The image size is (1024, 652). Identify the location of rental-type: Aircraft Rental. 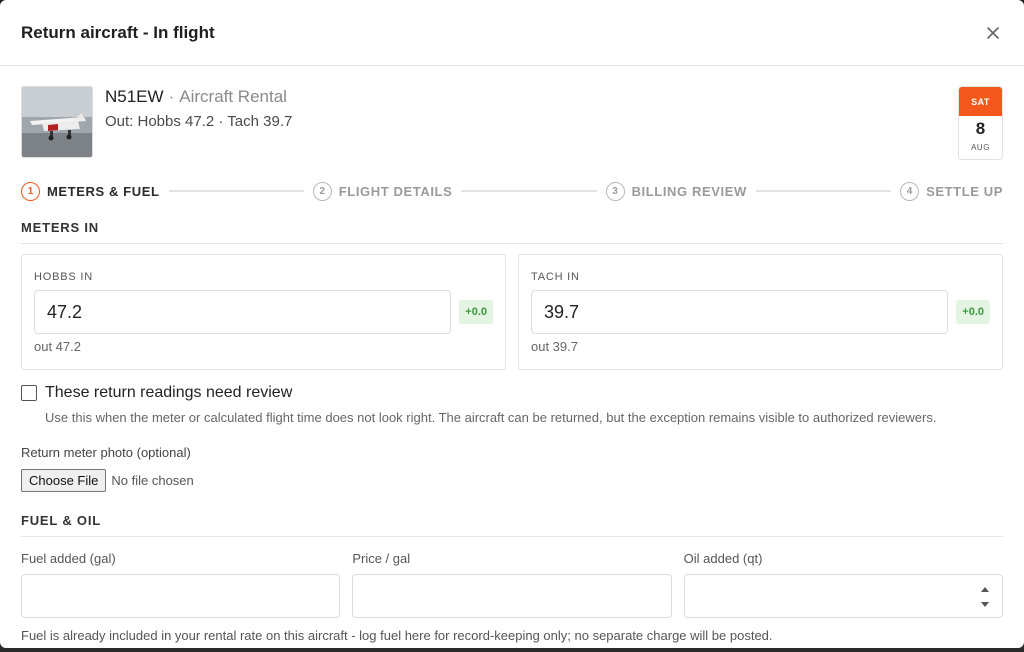
(233, 96).